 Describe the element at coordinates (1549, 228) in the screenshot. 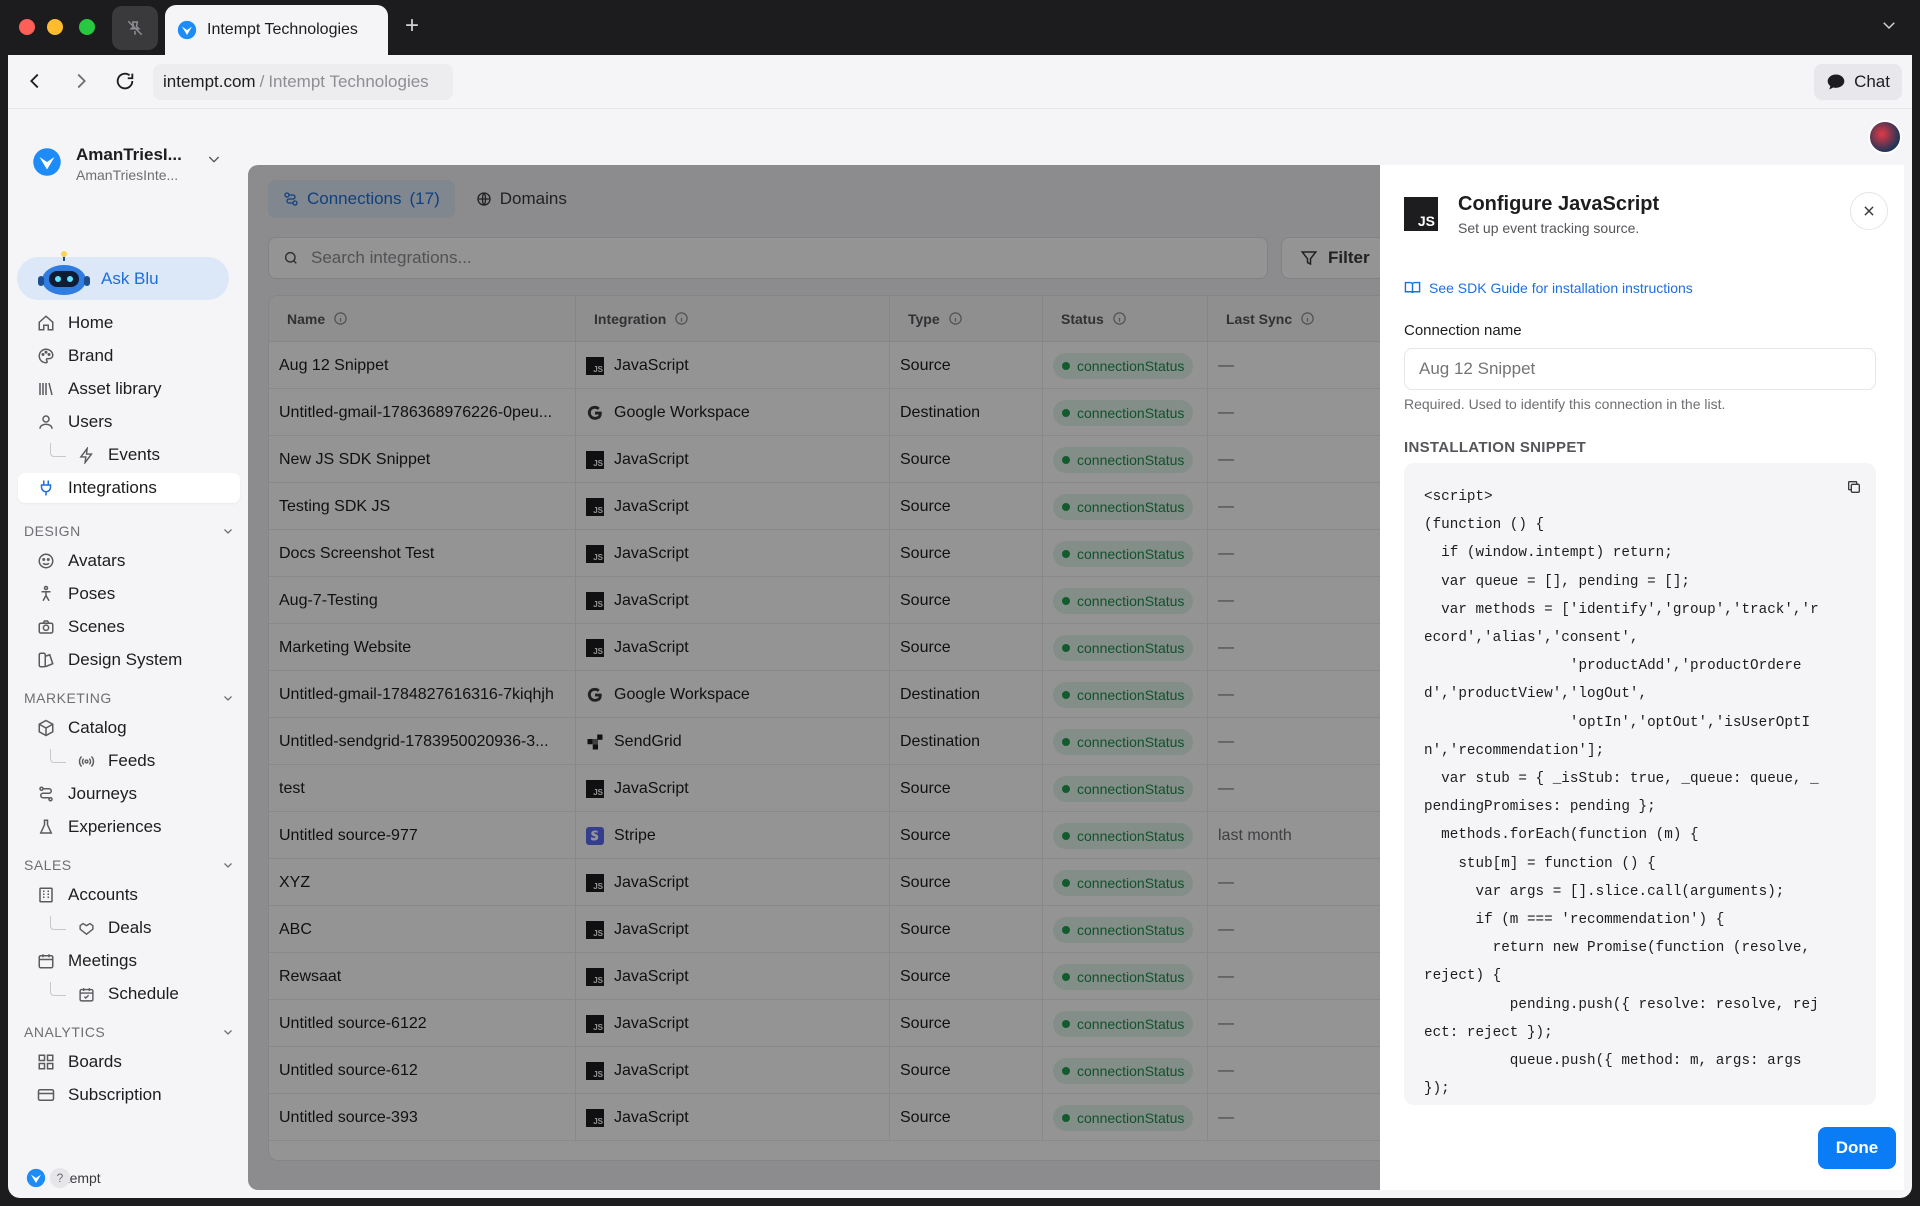

I see `panel-subtitle: Set up event tracking source.` at that location.